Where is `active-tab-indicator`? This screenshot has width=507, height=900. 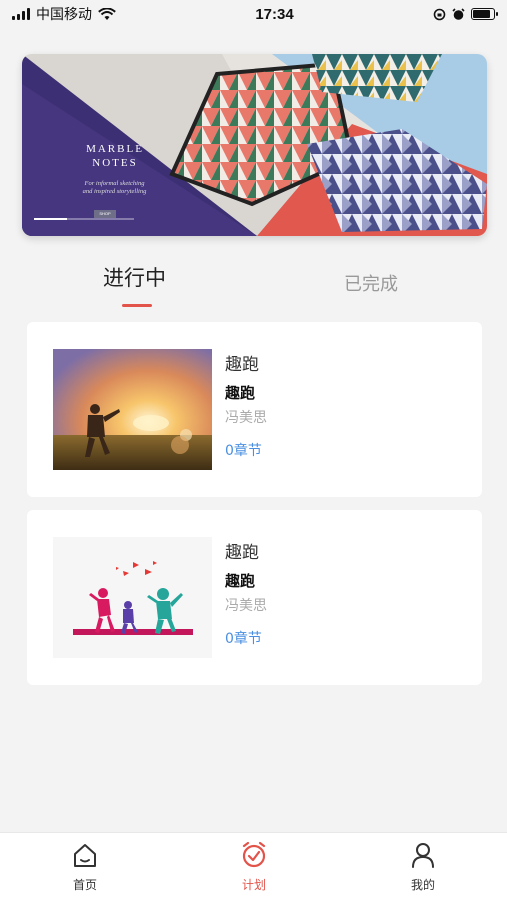 active-tab-indicator is located at coordinates (137, 305).